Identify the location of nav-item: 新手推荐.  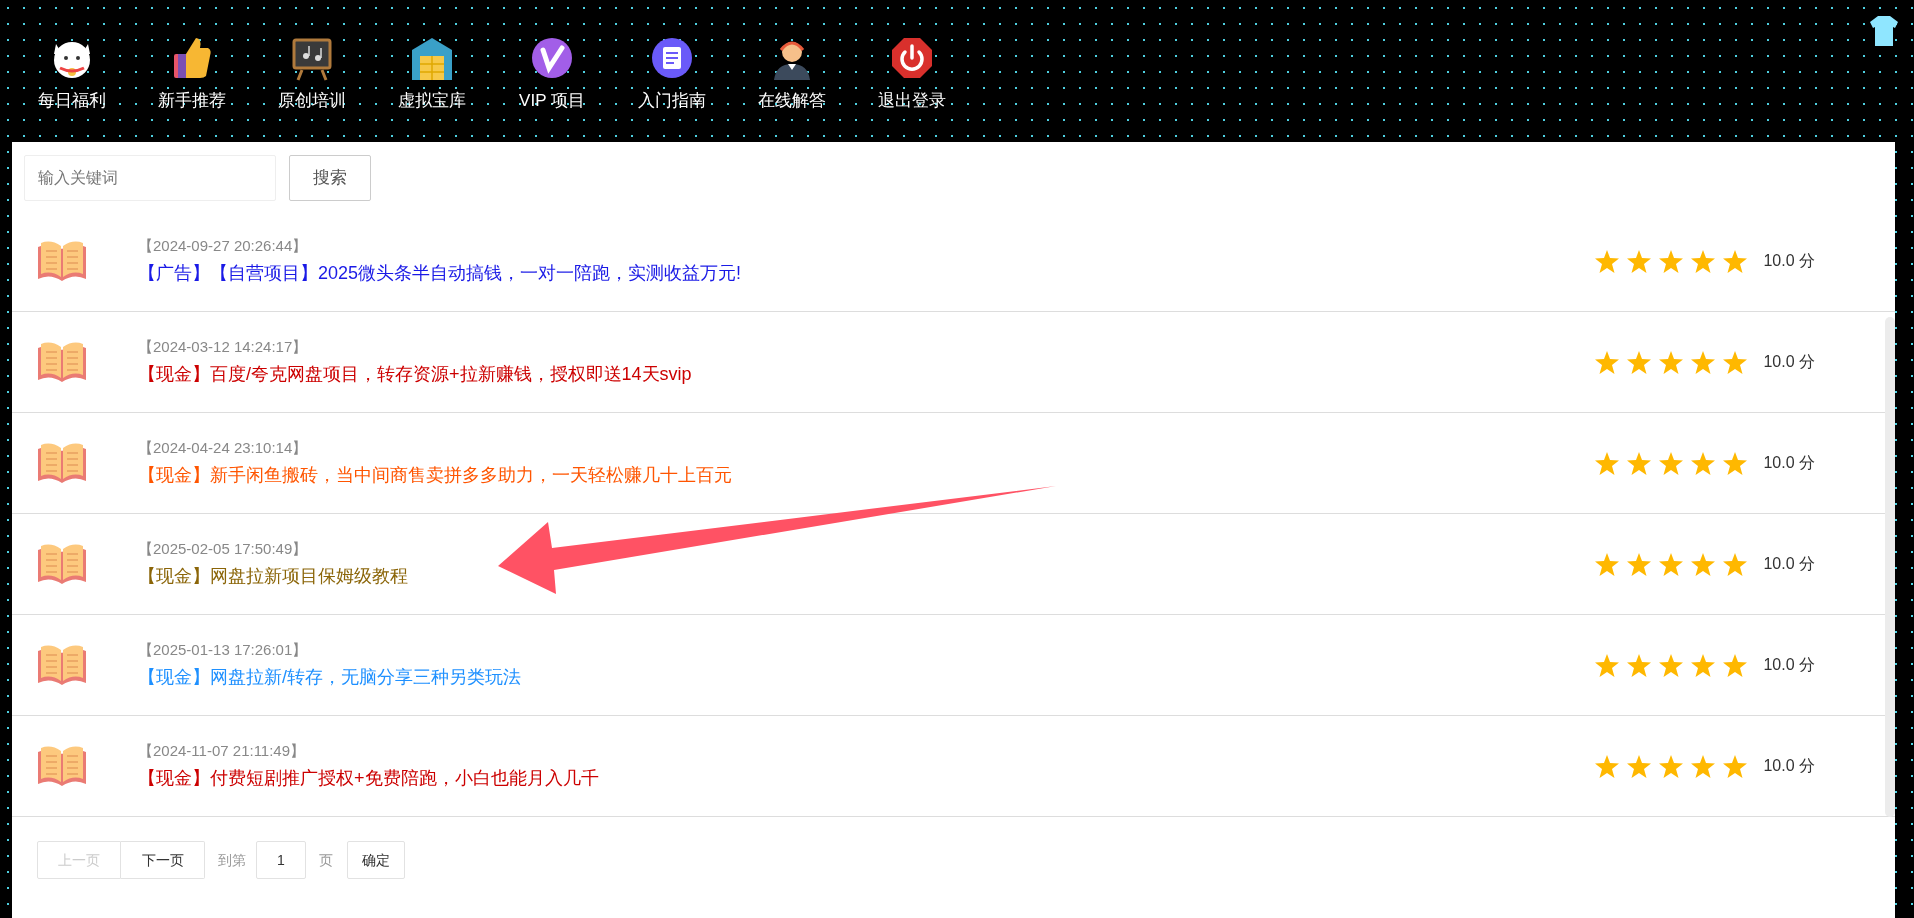
(192, 74).